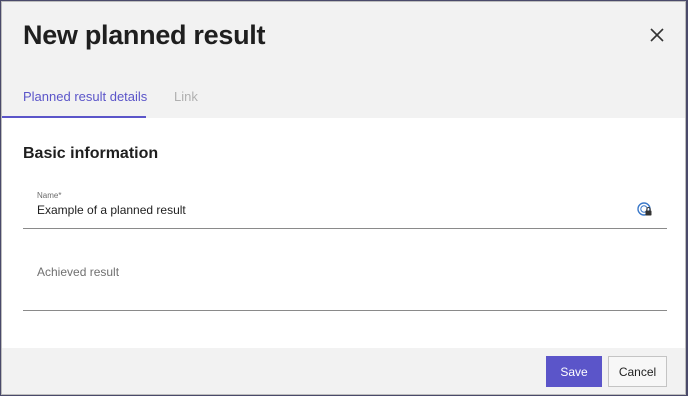 The height and width of the screenshot is (396, 688). I want to click on tab-link: Link, so click(186, 100).